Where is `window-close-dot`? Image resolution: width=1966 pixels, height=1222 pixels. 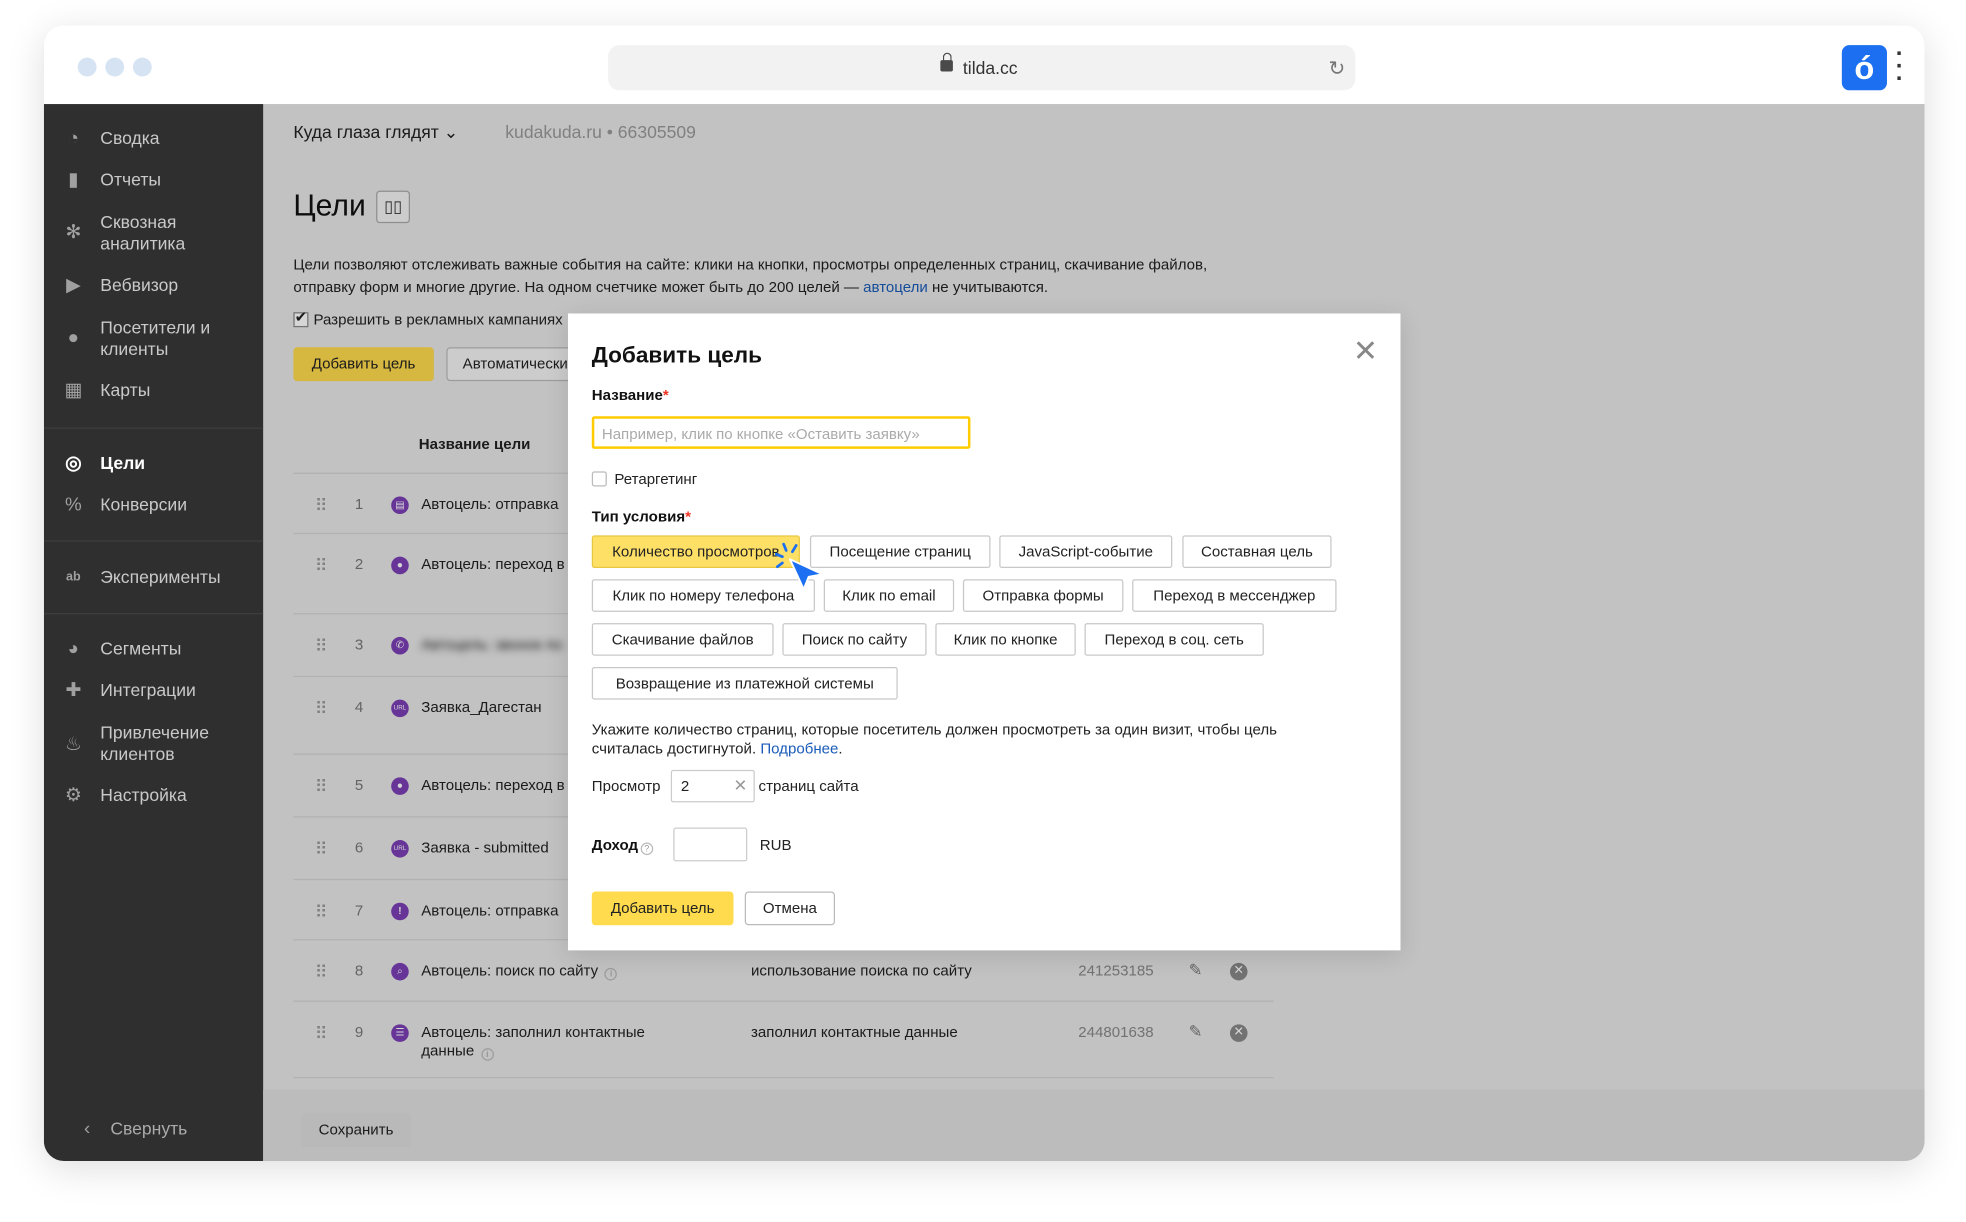
window-close-dot is located at coordinates (87, 67).